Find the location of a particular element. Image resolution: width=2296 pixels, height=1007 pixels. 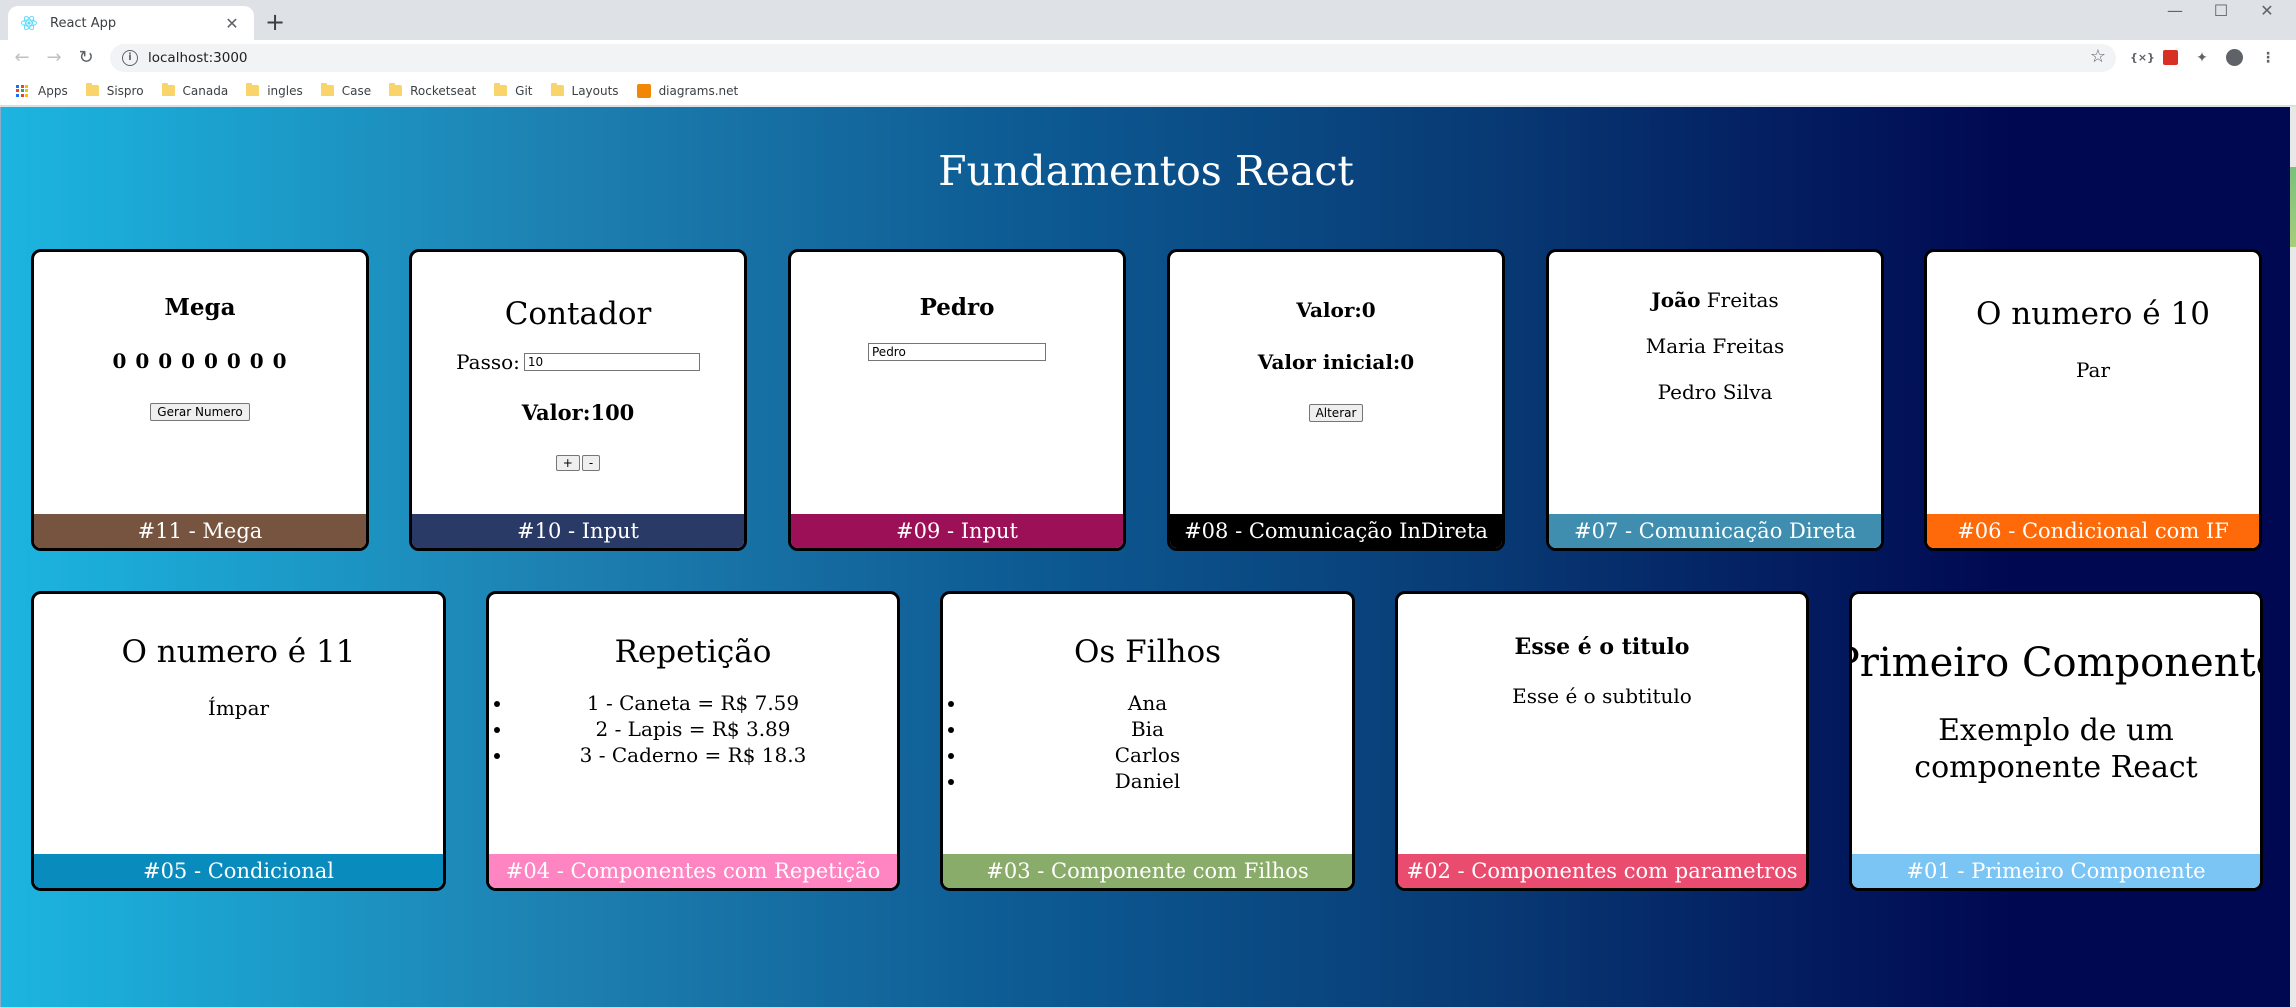

person-line-2: Maria Freitas is located at coordinates (1715, 346).